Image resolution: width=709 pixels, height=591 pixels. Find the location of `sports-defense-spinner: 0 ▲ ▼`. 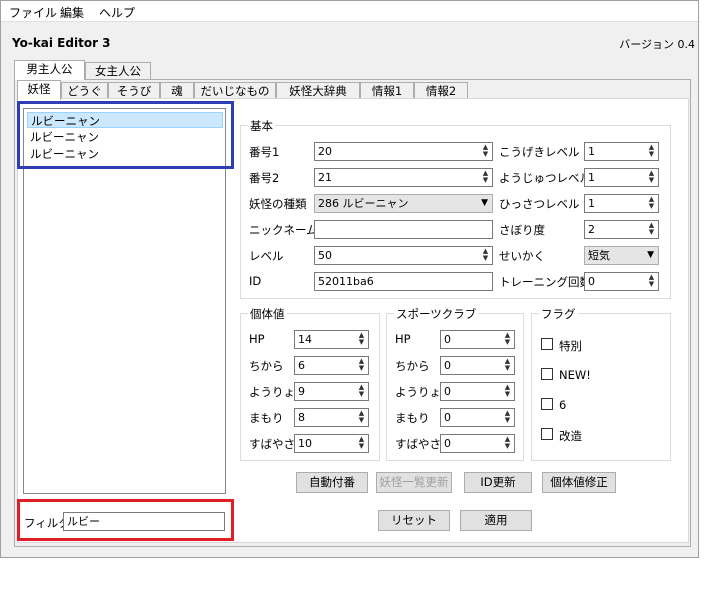

sports-defense-spinner: 0 ▲ ▼ is located at coordinates (477, 417).